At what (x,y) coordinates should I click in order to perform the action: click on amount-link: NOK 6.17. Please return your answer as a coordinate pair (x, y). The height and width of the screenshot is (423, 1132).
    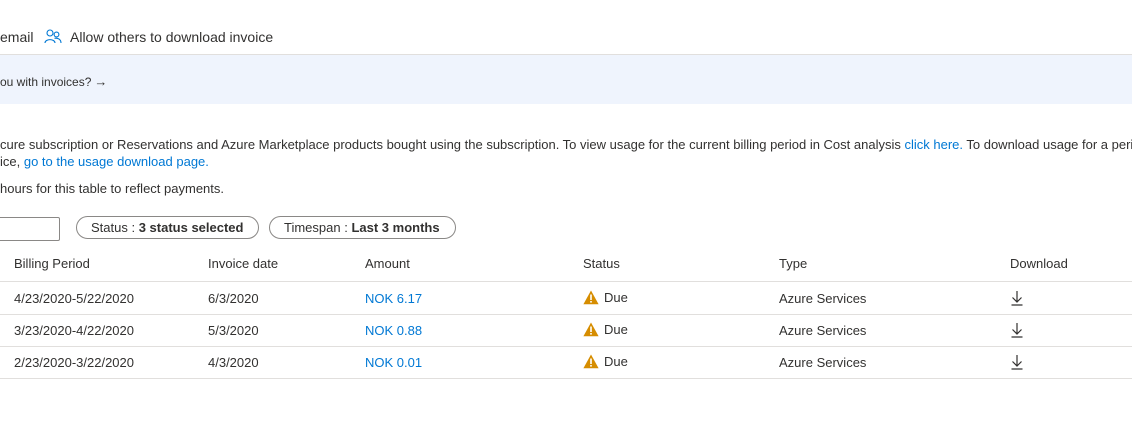
    Looking at the image, I should click on (393, 298).